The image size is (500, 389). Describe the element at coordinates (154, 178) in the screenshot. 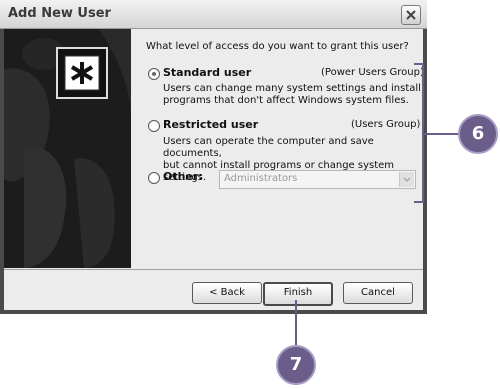

I see `other-radio` at that location.